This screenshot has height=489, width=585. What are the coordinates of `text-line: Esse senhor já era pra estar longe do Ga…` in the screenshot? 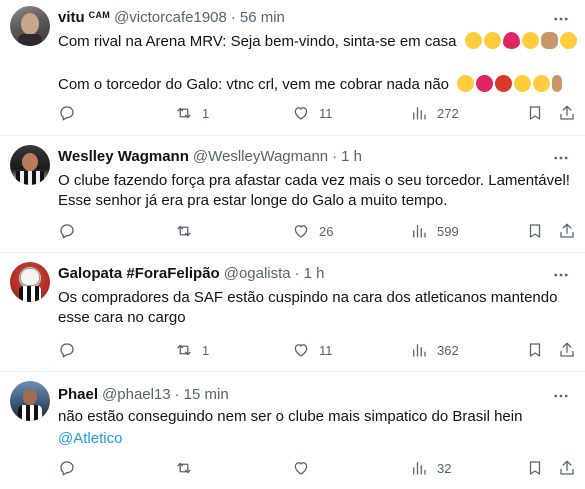 It's located at (253, 200).